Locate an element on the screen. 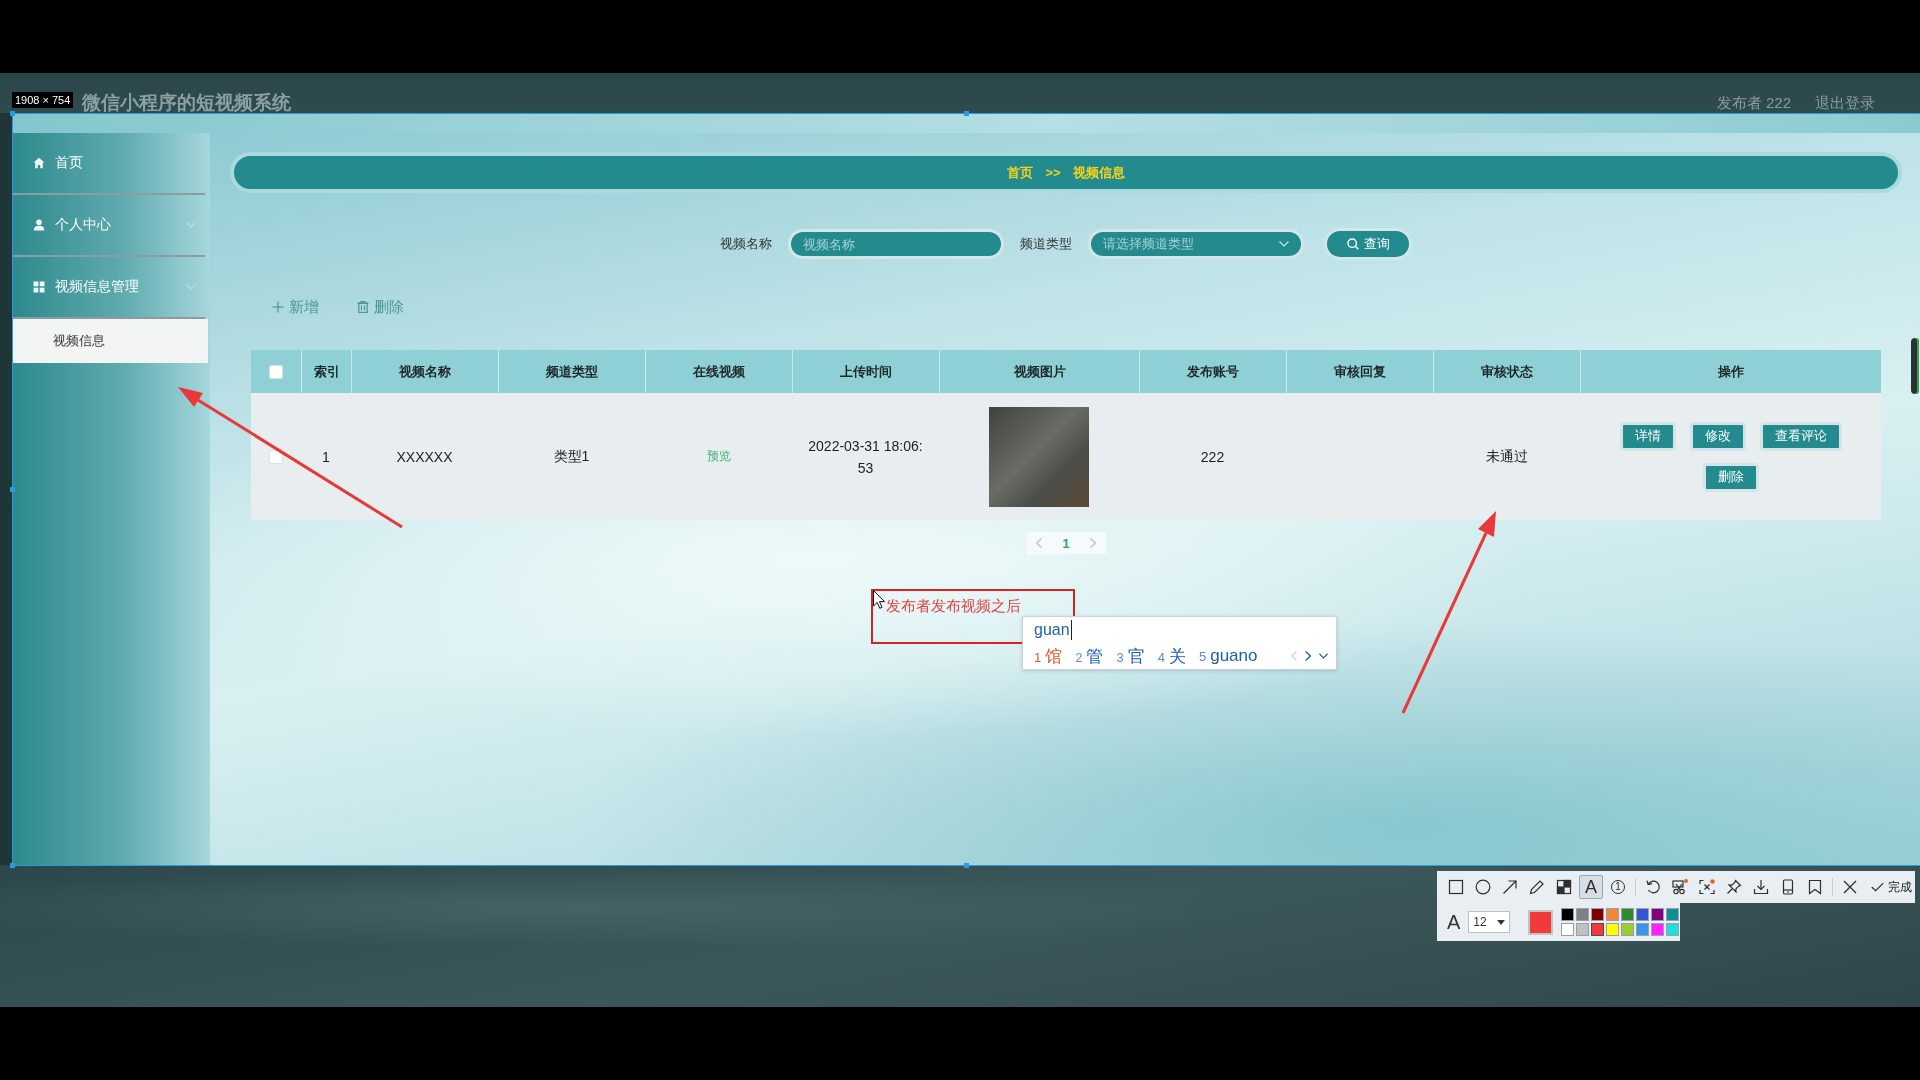 Image resolution: width=1920 pixels, height=1080 pixels. scrollbar-thumb is located at coordinates (1915, 366).